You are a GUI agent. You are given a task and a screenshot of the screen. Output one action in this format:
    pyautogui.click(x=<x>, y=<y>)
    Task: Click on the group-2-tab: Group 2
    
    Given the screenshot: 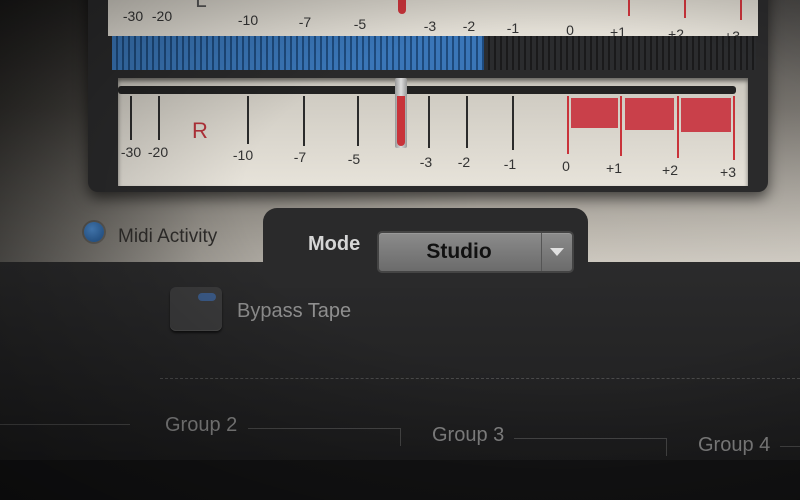 What is the action you would take?
    pyautogui.click(x=201, y=425)
    